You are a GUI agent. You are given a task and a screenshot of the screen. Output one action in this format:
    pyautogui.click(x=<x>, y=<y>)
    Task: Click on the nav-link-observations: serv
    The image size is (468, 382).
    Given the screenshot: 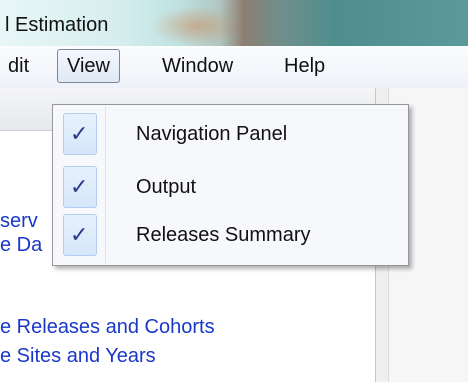 What is the action you would take?
    pyautogui.click(x=19, y=221)
    